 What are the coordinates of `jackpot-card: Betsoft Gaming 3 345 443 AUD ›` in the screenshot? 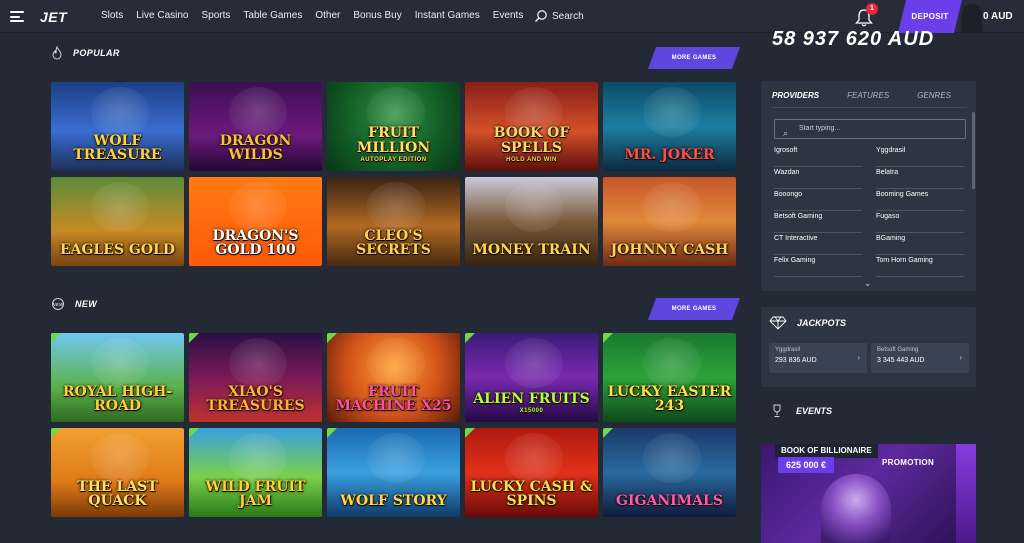 It's located at (920, 358).